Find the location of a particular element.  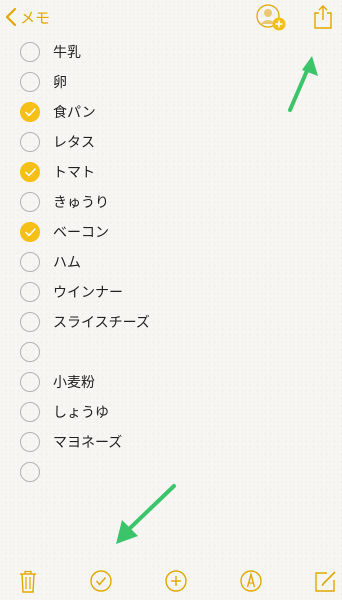

share-icon is located at coordinates (323, 17).